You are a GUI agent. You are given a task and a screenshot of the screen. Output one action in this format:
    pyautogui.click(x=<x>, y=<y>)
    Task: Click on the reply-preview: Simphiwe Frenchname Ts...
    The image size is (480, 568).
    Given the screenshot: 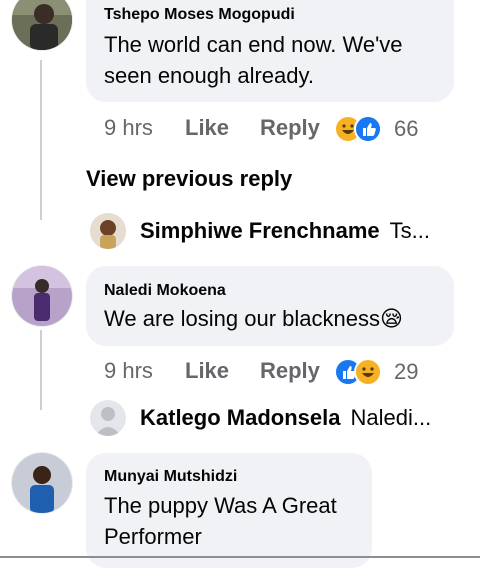 What is the action you would take?
    pyautogui.click(x=260, y=231)
    